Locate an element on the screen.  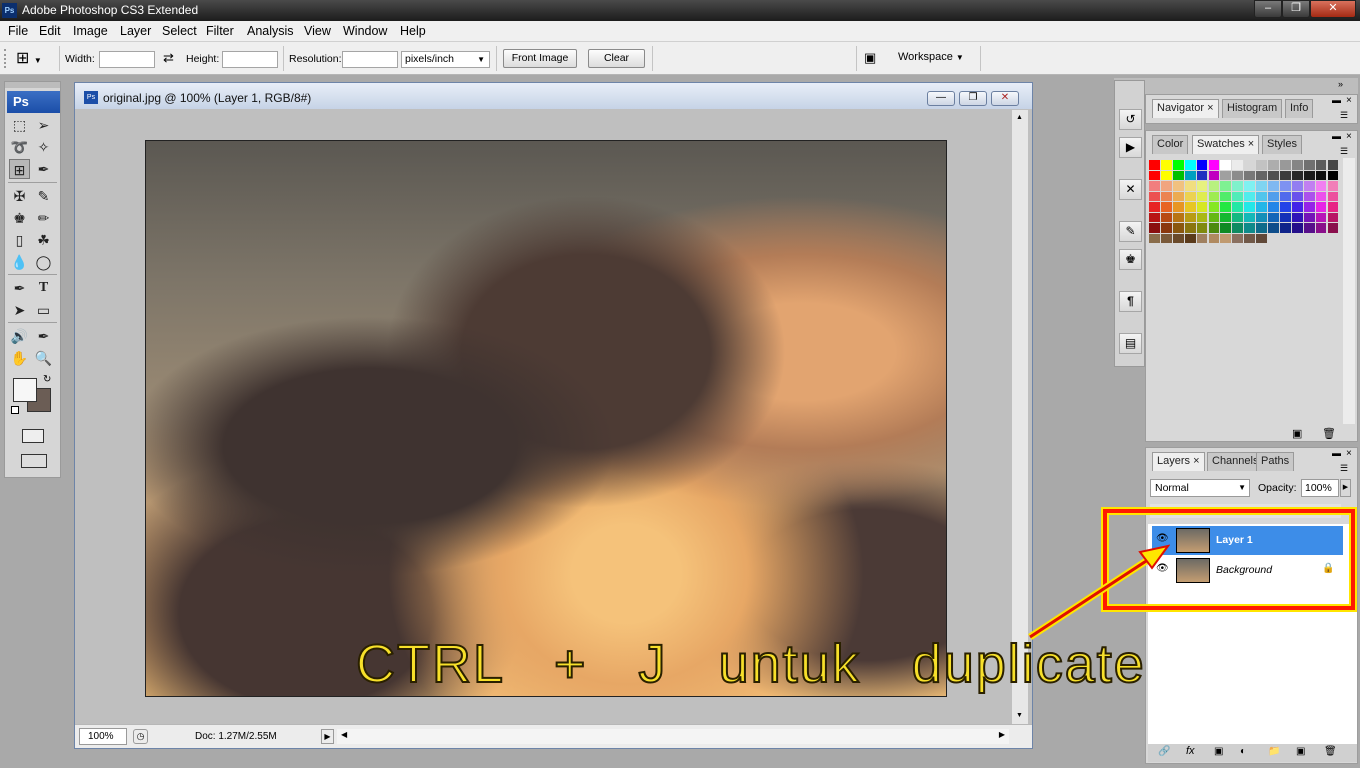
doc-restore-button: ❐ is located at coordinates (973, 98).